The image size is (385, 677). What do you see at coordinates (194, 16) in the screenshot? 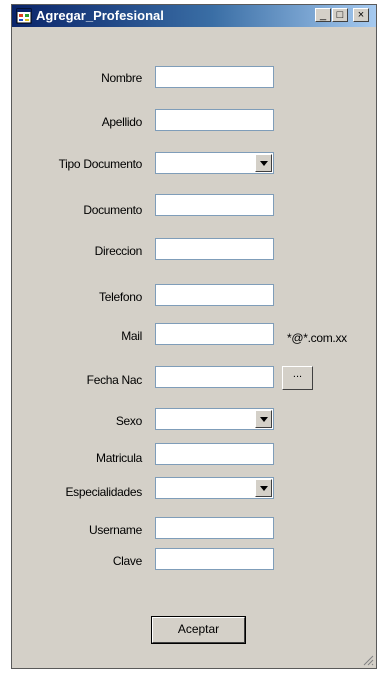
I see `title-bar: Agregar_Profesional _ □ ×` at bounding box center [194, 16].